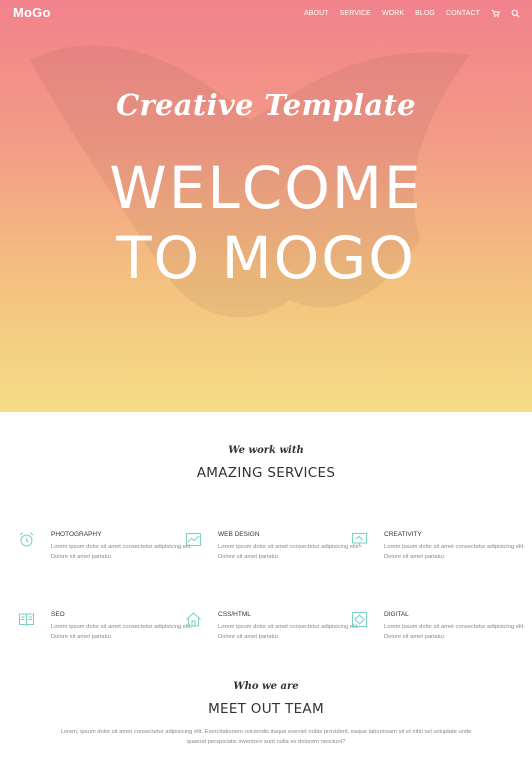 The image size is (532, 758). What do you see at coordinates (359, 619) in the screenshot?
I see `frame-icon` at bounding box center [359, 619].